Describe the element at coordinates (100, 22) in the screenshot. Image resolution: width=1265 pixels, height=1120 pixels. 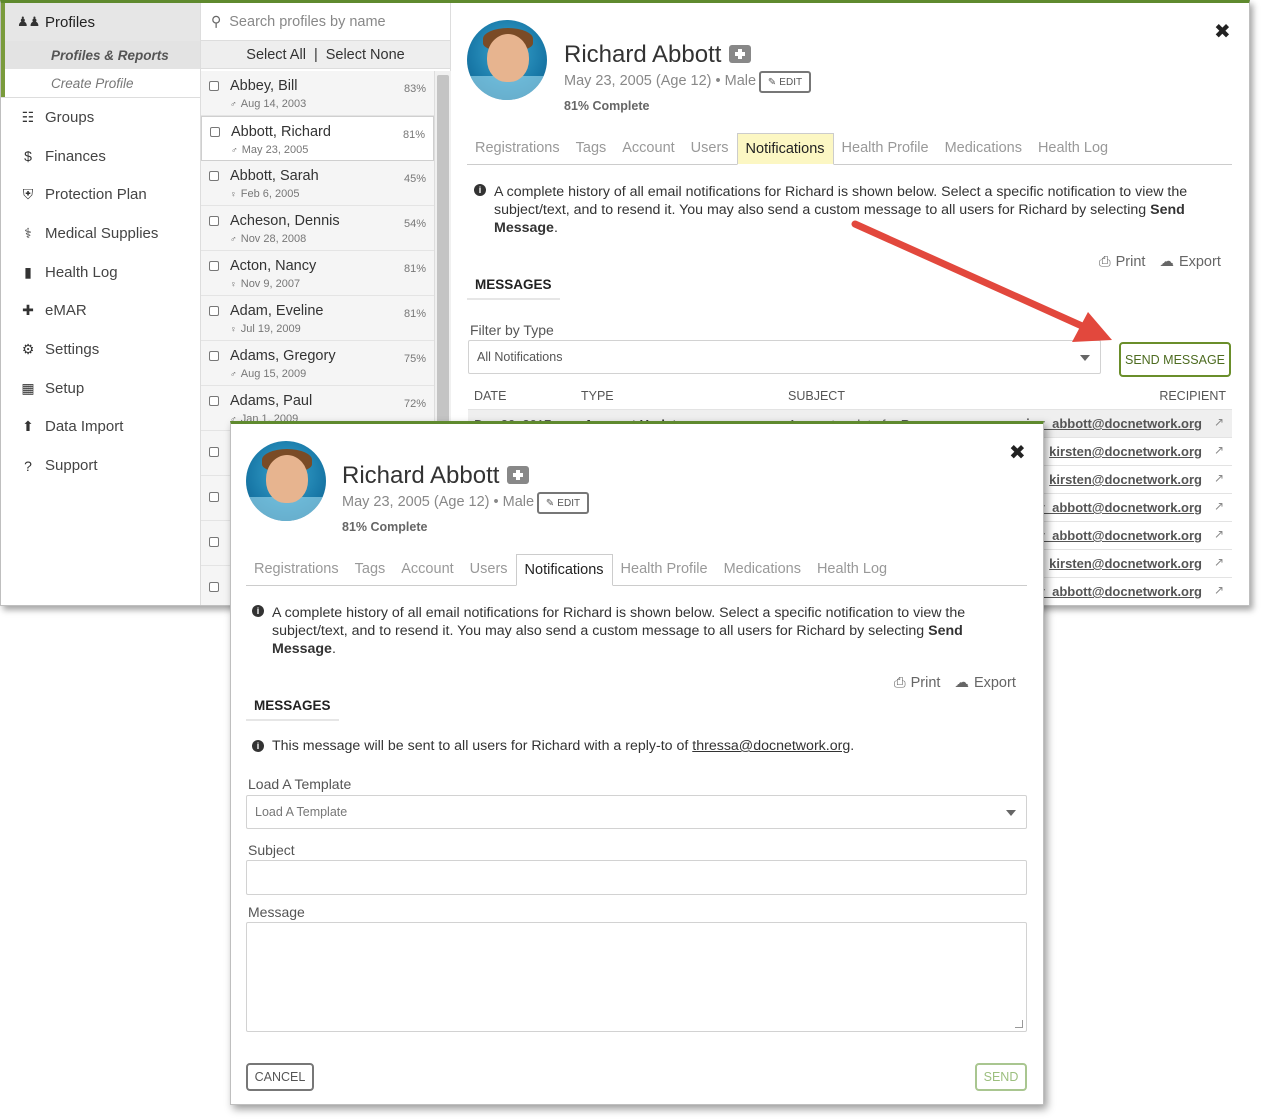
I see `sidebar-item-profiles: ♟♟ Profiles` at that location.